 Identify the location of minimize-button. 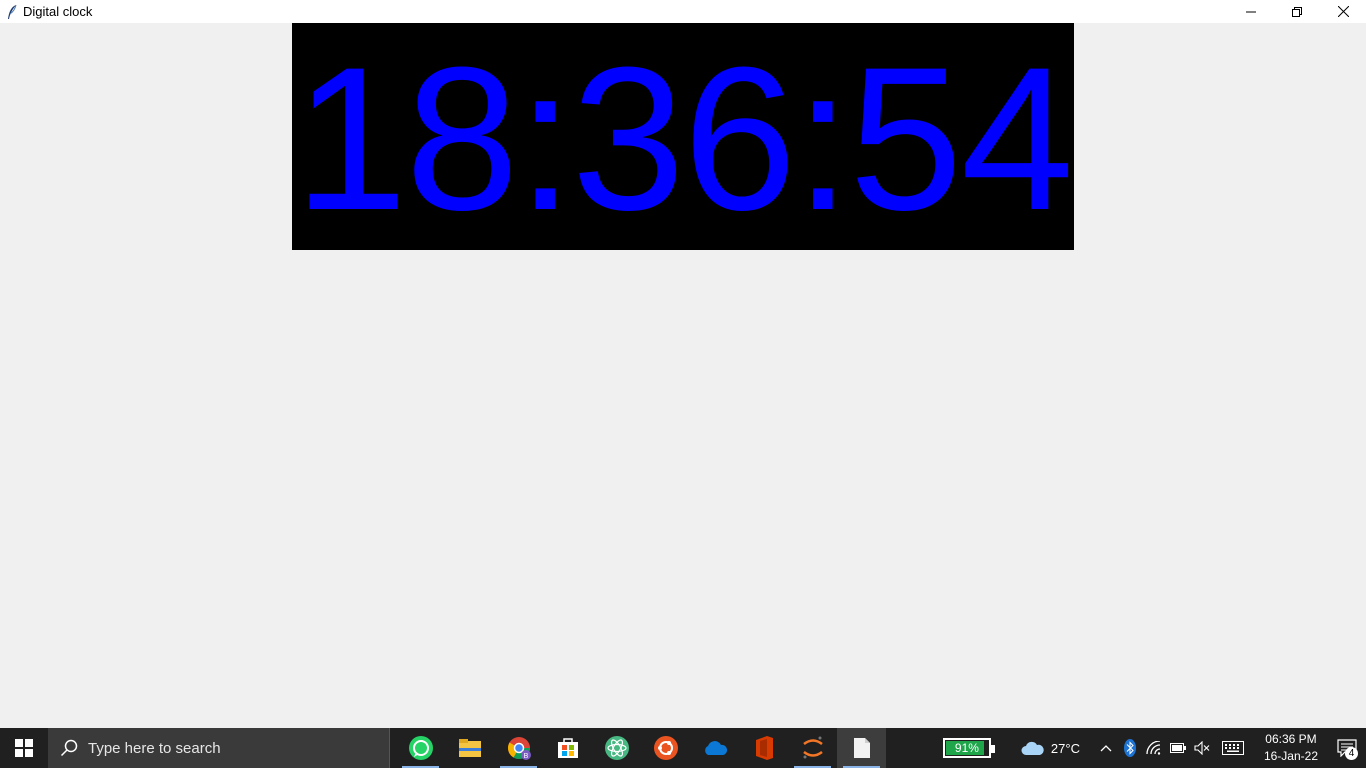
(1251, 11).